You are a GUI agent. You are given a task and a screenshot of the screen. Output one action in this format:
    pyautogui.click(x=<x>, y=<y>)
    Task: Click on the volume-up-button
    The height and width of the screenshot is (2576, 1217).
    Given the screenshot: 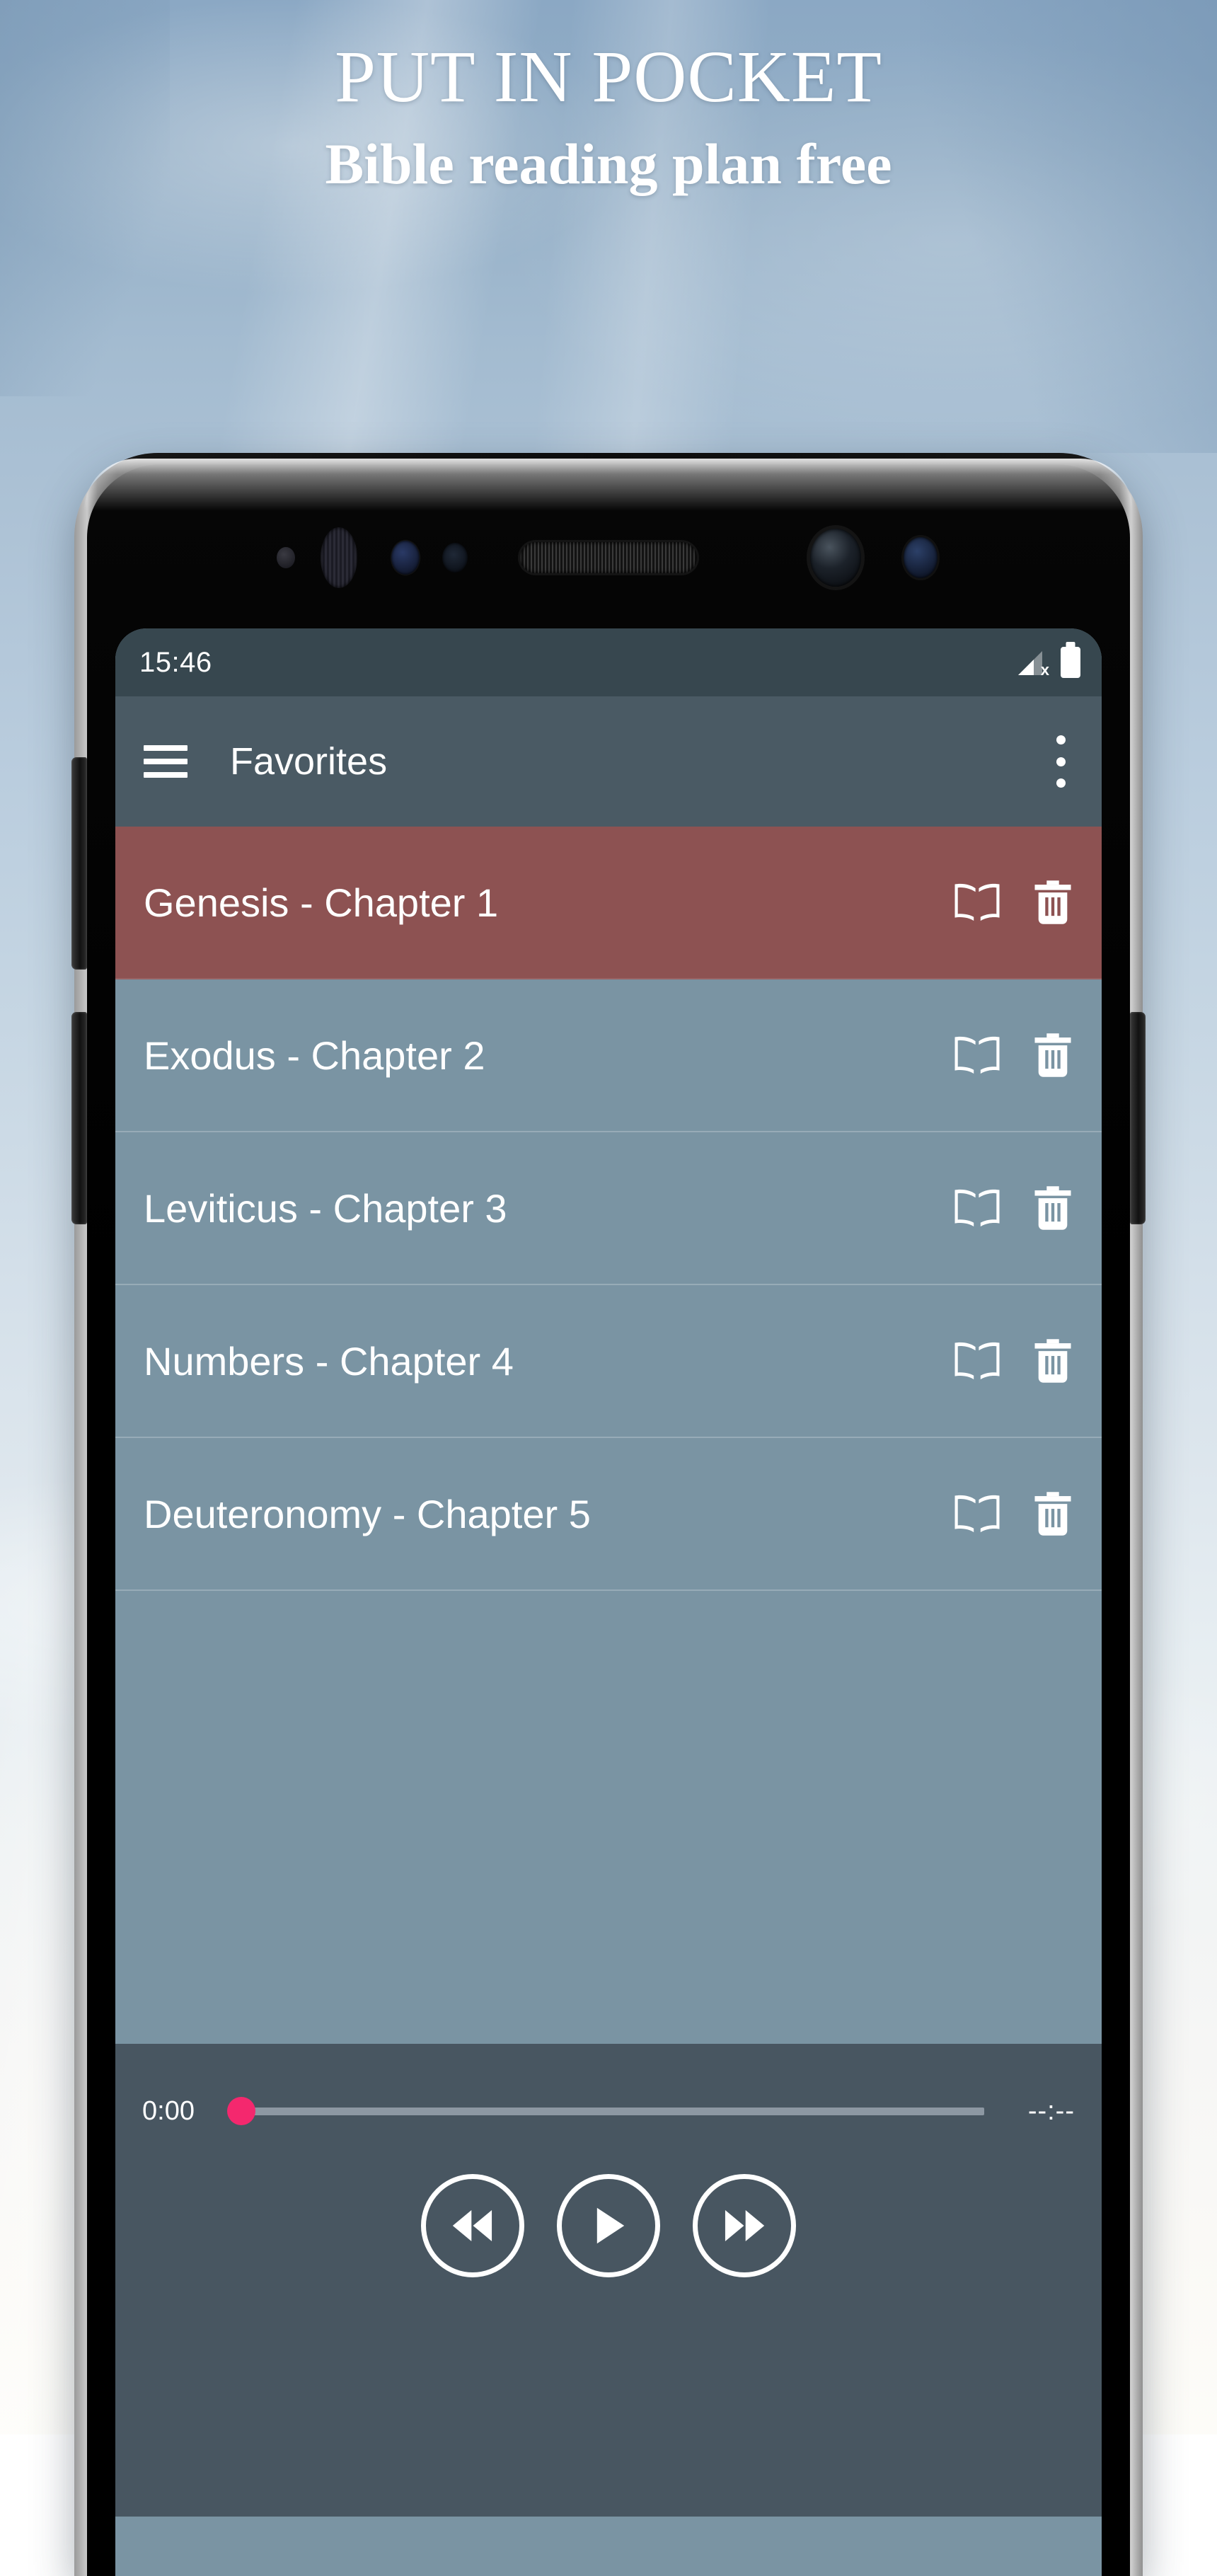 What is the action you would take?
    pyautogui.click(x=79, y=864)
    